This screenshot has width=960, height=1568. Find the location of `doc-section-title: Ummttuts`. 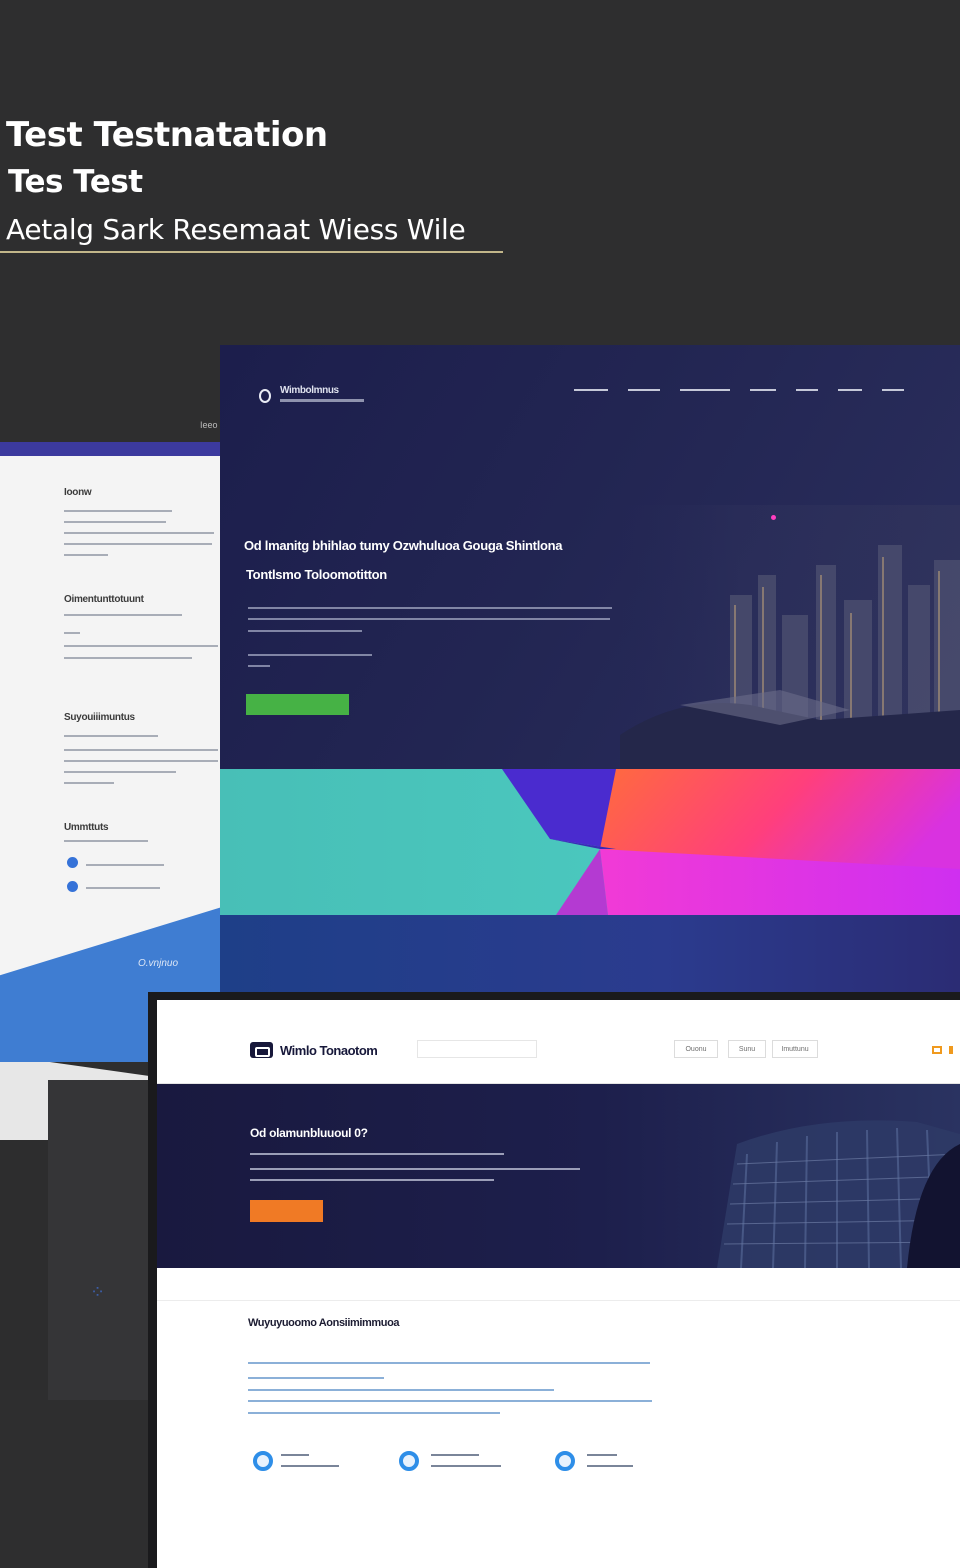

doc-section-title: Ummttuts is located at coordinates (86, 827).